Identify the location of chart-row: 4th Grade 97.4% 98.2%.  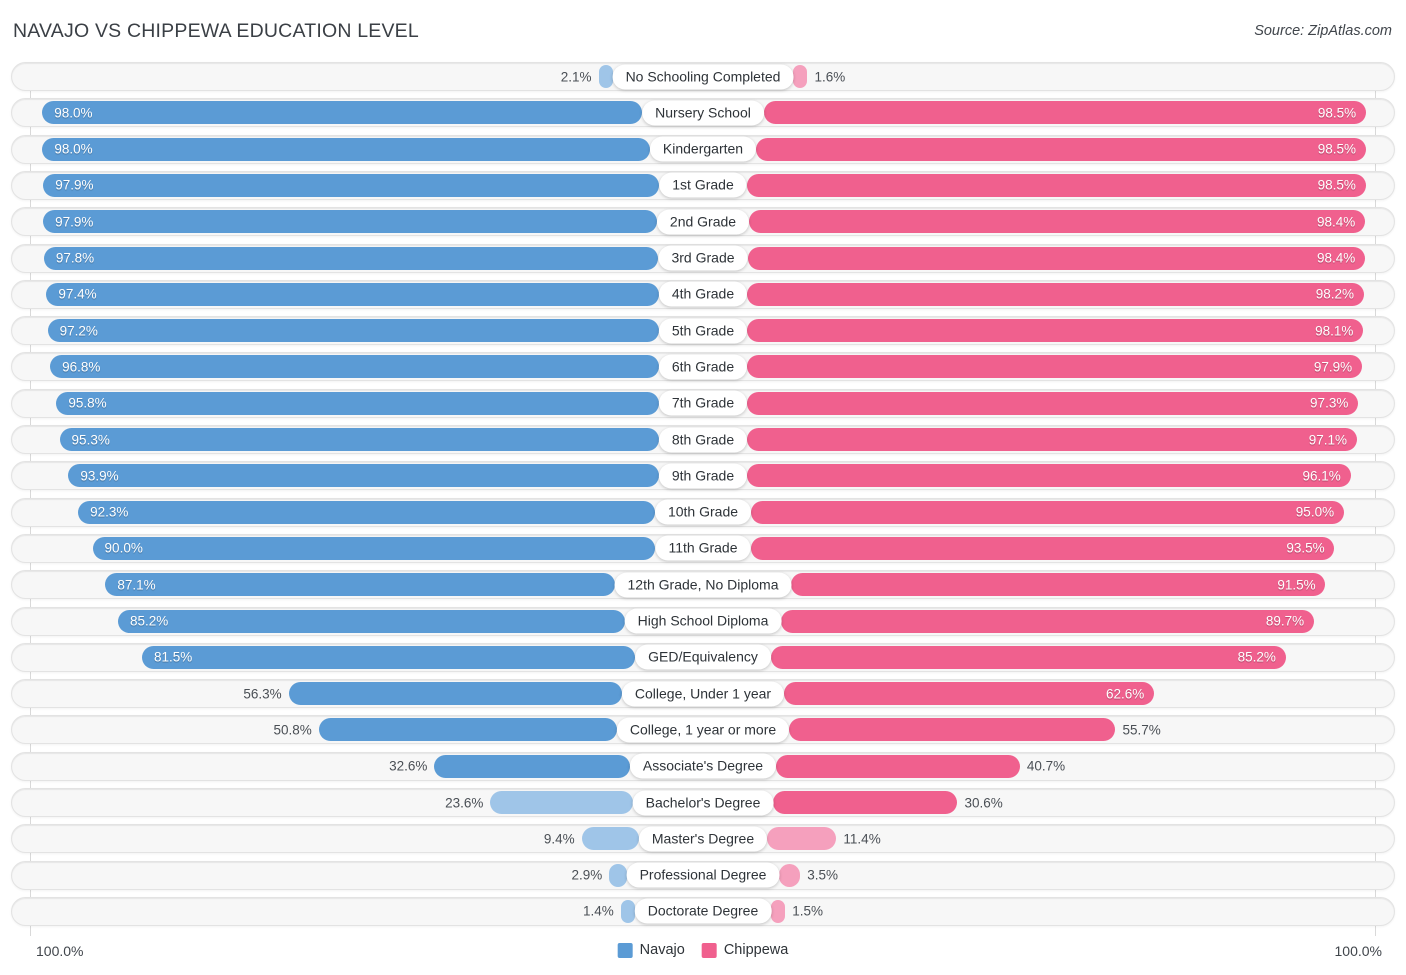
(703, 294).